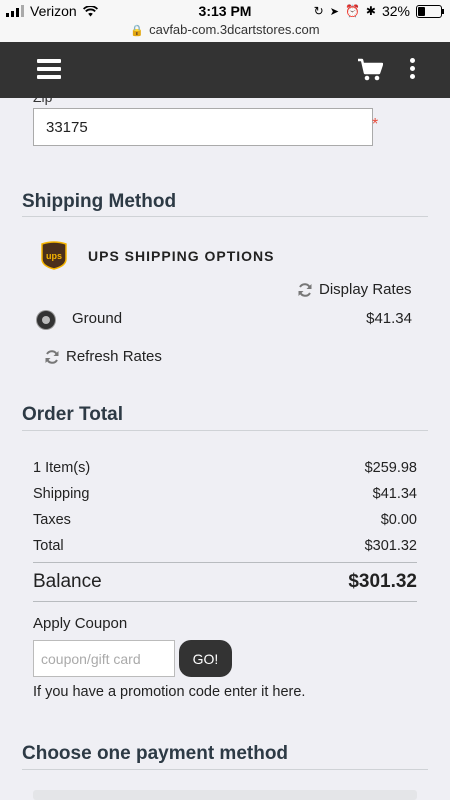 Image resolution: width=450 pixels, height=800 pixels. Describe the element at coordinates (398, 520) in the screenshot. I see `summary-value: $0.00` at that location.